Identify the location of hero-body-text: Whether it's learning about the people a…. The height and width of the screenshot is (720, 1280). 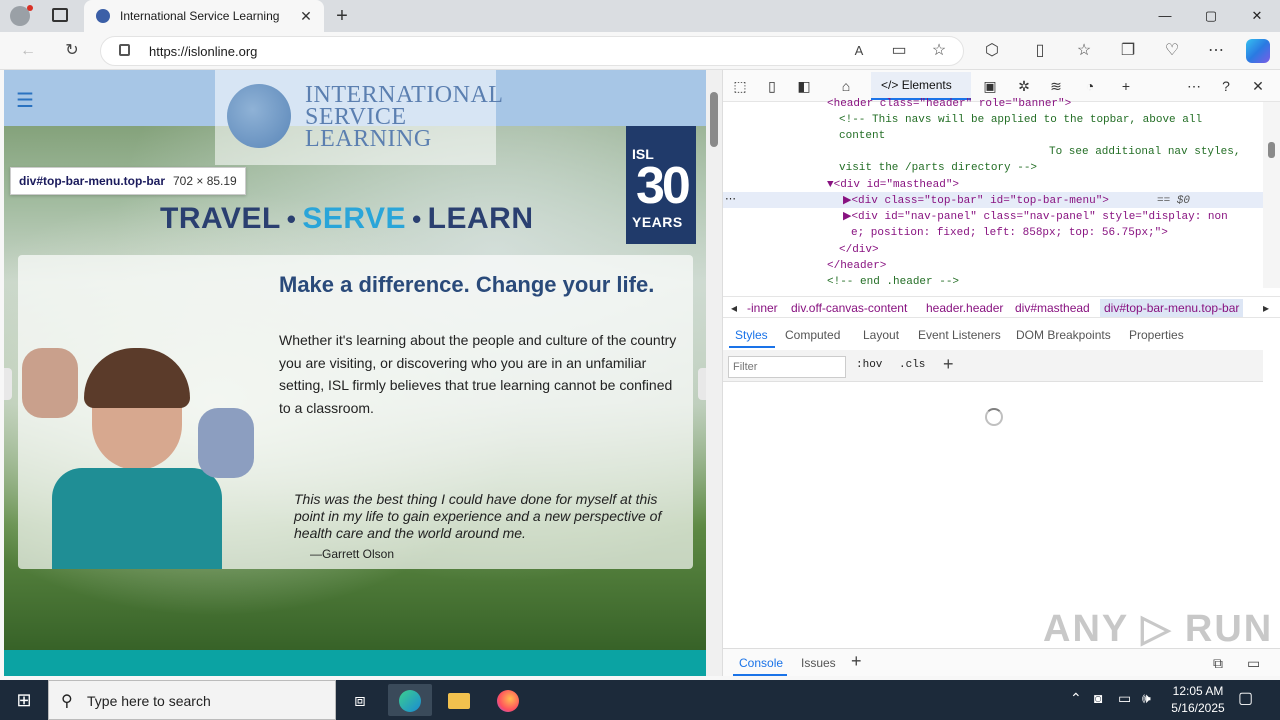
(478, 374).